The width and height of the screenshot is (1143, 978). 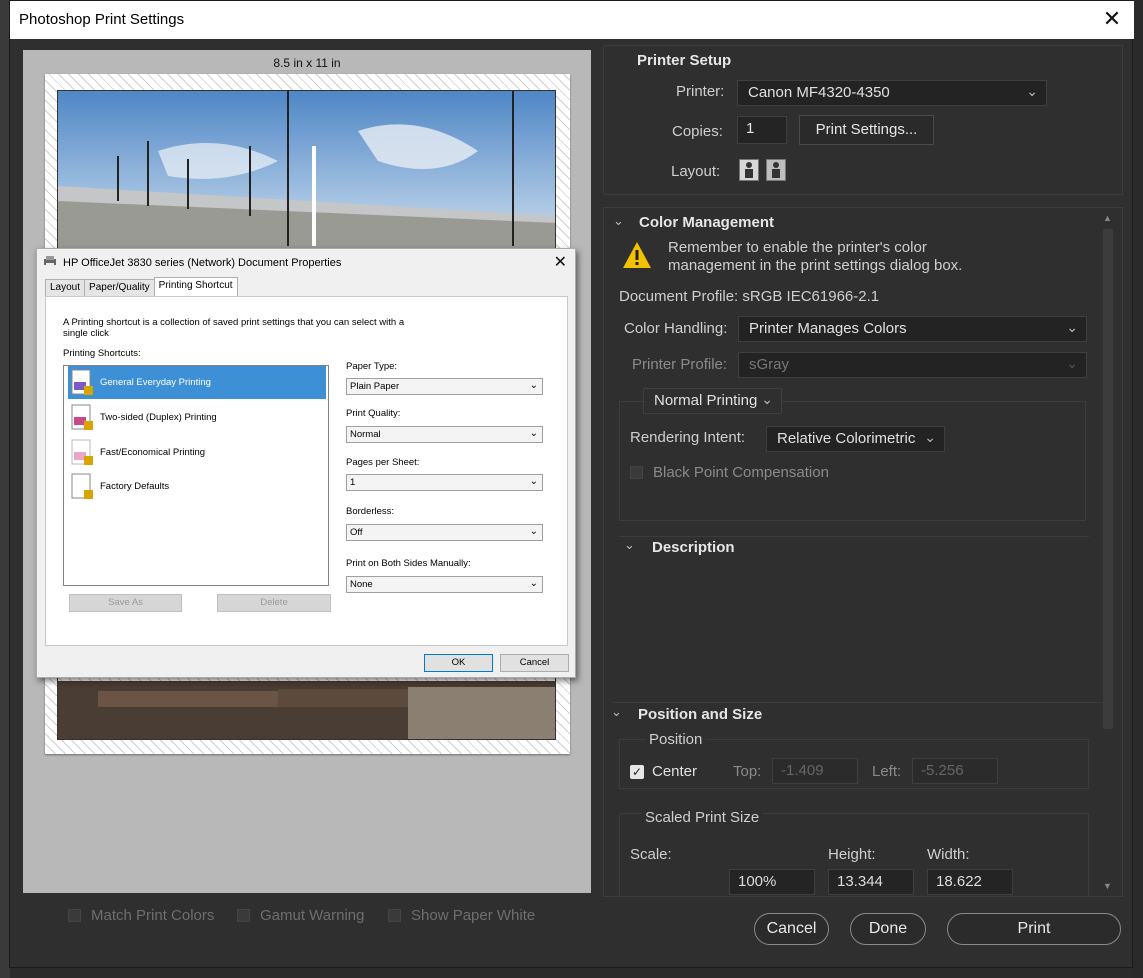 I want to click on window-title: Photoshop Print Settings, so click(x=102, y=19).